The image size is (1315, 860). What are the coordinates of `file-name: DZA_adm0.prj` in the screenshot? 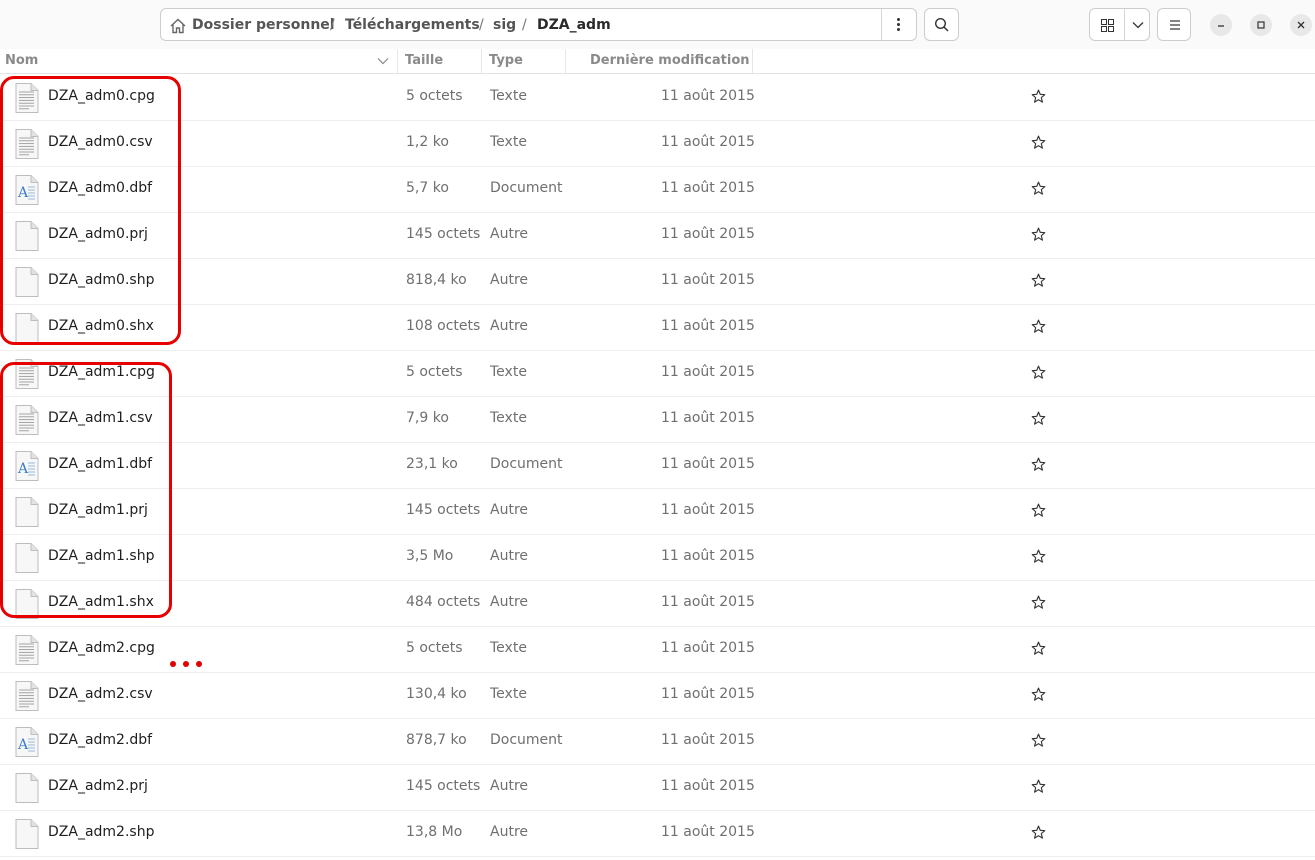 It's located at (98, 234).